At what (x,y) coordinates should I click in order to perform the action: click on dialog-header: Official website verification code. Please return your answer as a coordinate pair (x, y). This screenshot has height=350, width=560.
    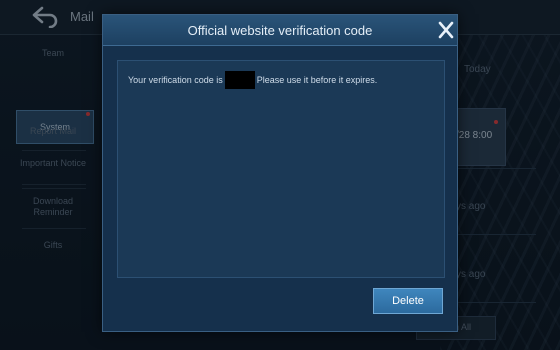
    Looking at the image, I should click on (280, 30).